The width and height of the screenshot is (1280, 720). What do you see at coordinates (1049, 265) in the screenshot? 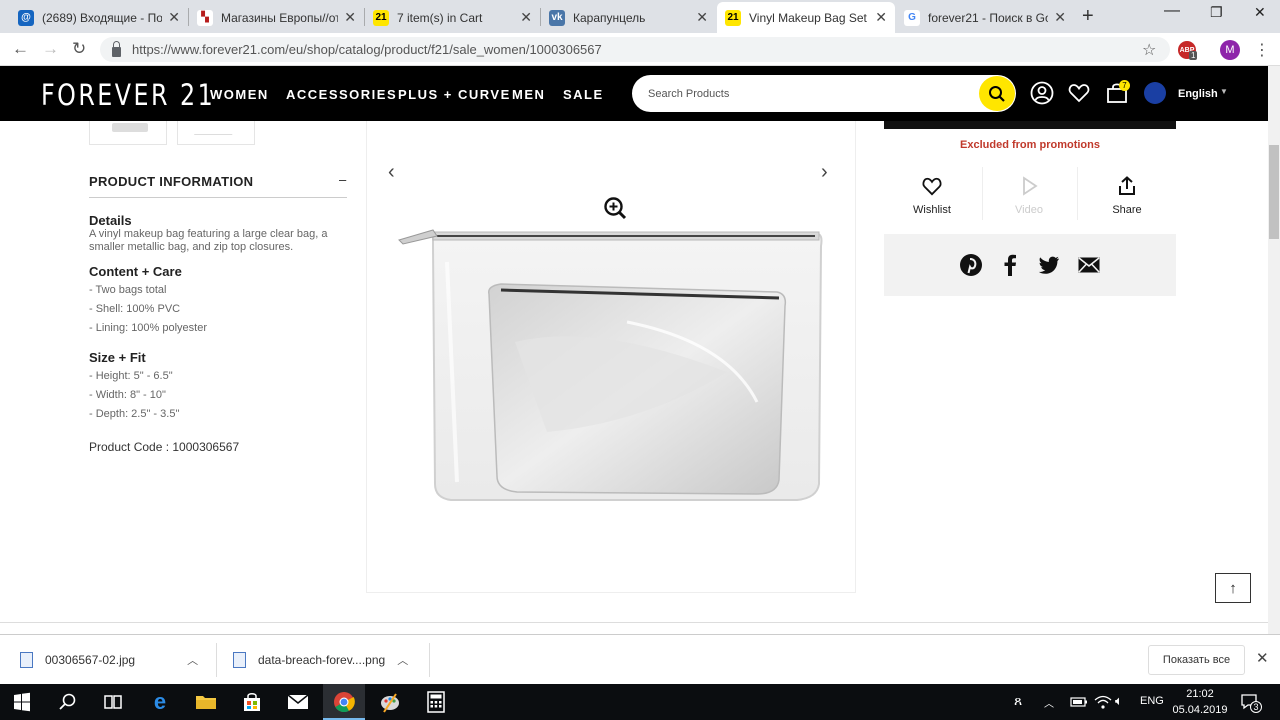
I see `twitter-icon` at bounding box center [1049, 265].